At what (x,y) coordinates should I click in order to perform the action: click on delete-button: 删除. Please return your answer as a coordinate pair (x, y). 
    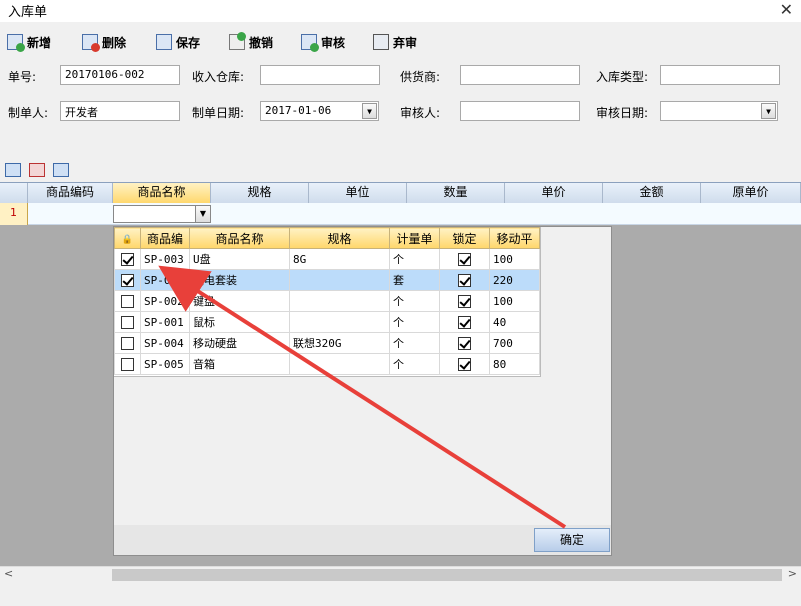
    Looking at the image, I should click on (104, 42).